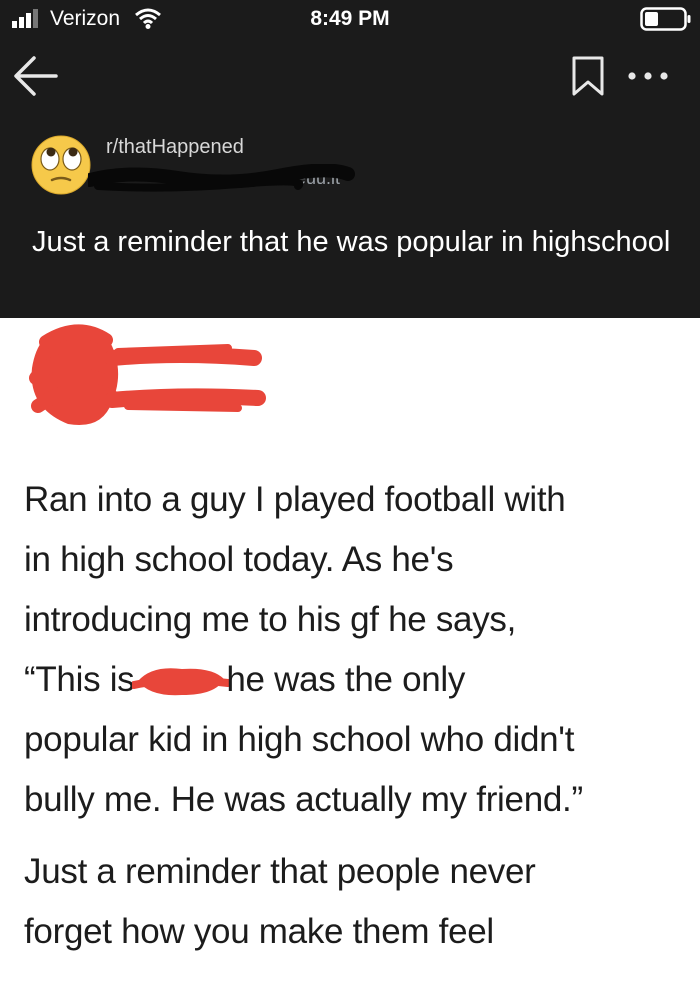 The height and width of the screenshot is (982, 700). Describe the element at coordinates (239, 559) in the screenshot. I see `story-line-2: in high school today. As he's` at that location.